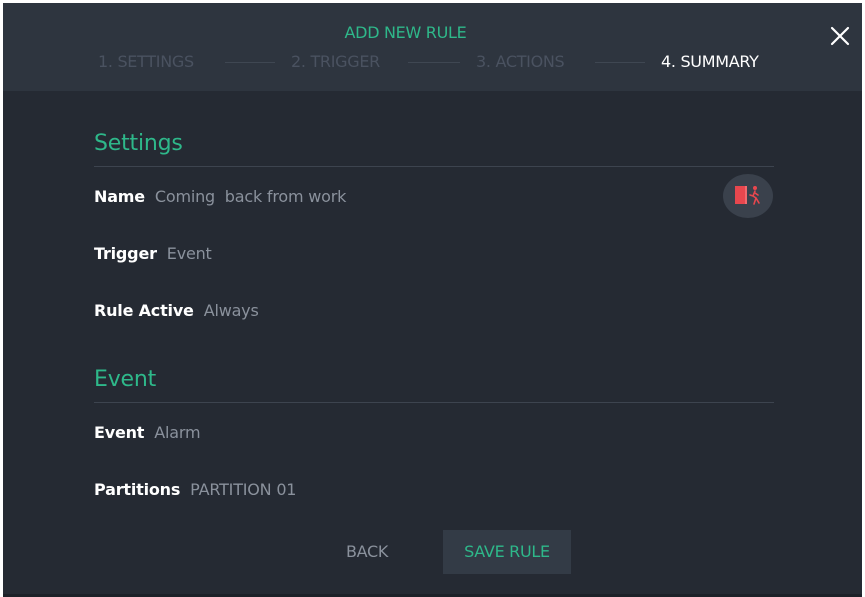 The width and height of the screenshot is (865, 597). Describe the element at coordinates (177, 432) in the screenshot. I see `event-value: Alarm` at that location.